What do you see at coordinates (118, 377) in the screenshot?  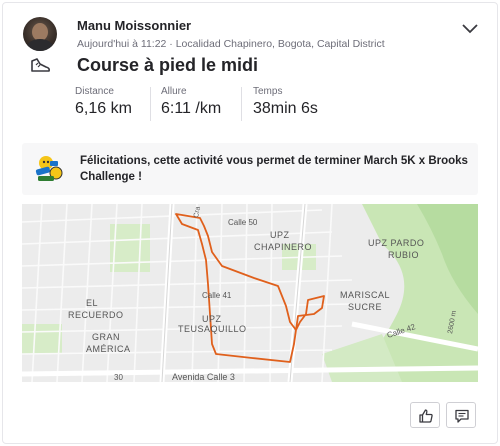 I see `map-label: 30` at bounding box center [118, 377].